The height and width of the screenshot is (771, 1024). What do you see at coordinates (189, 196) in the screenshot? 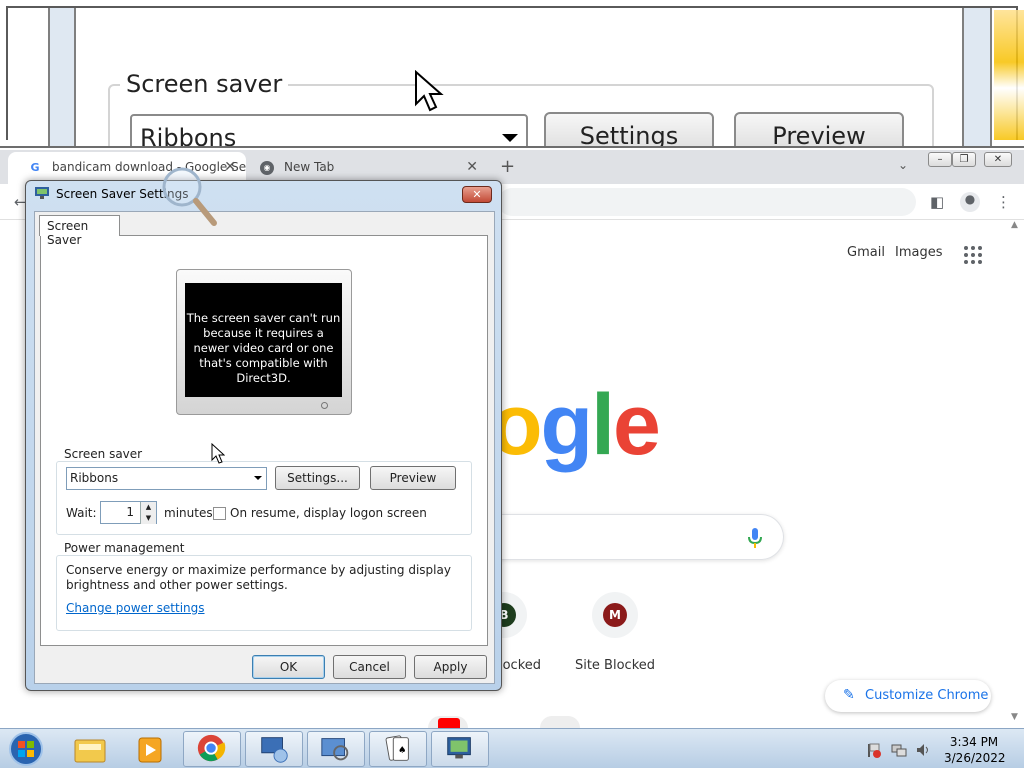
I see `magnifier-lens-icon` at bounding box center [189, 196].